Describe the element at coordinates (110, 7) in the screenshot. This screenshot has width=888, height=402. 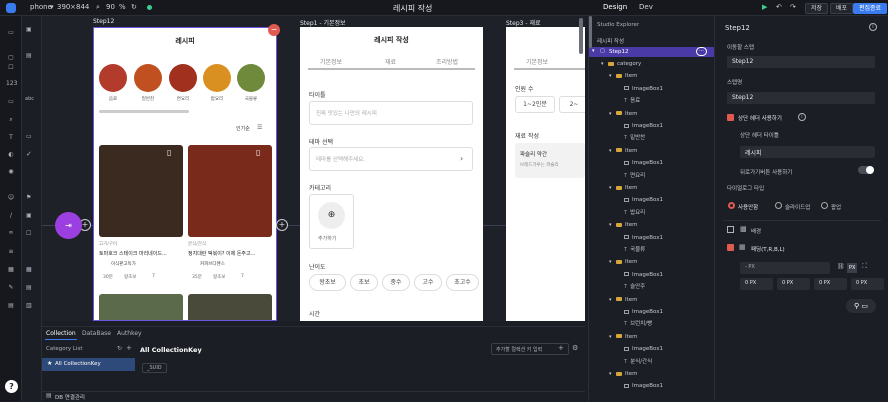
I see `zoom-value: 90` at that location.